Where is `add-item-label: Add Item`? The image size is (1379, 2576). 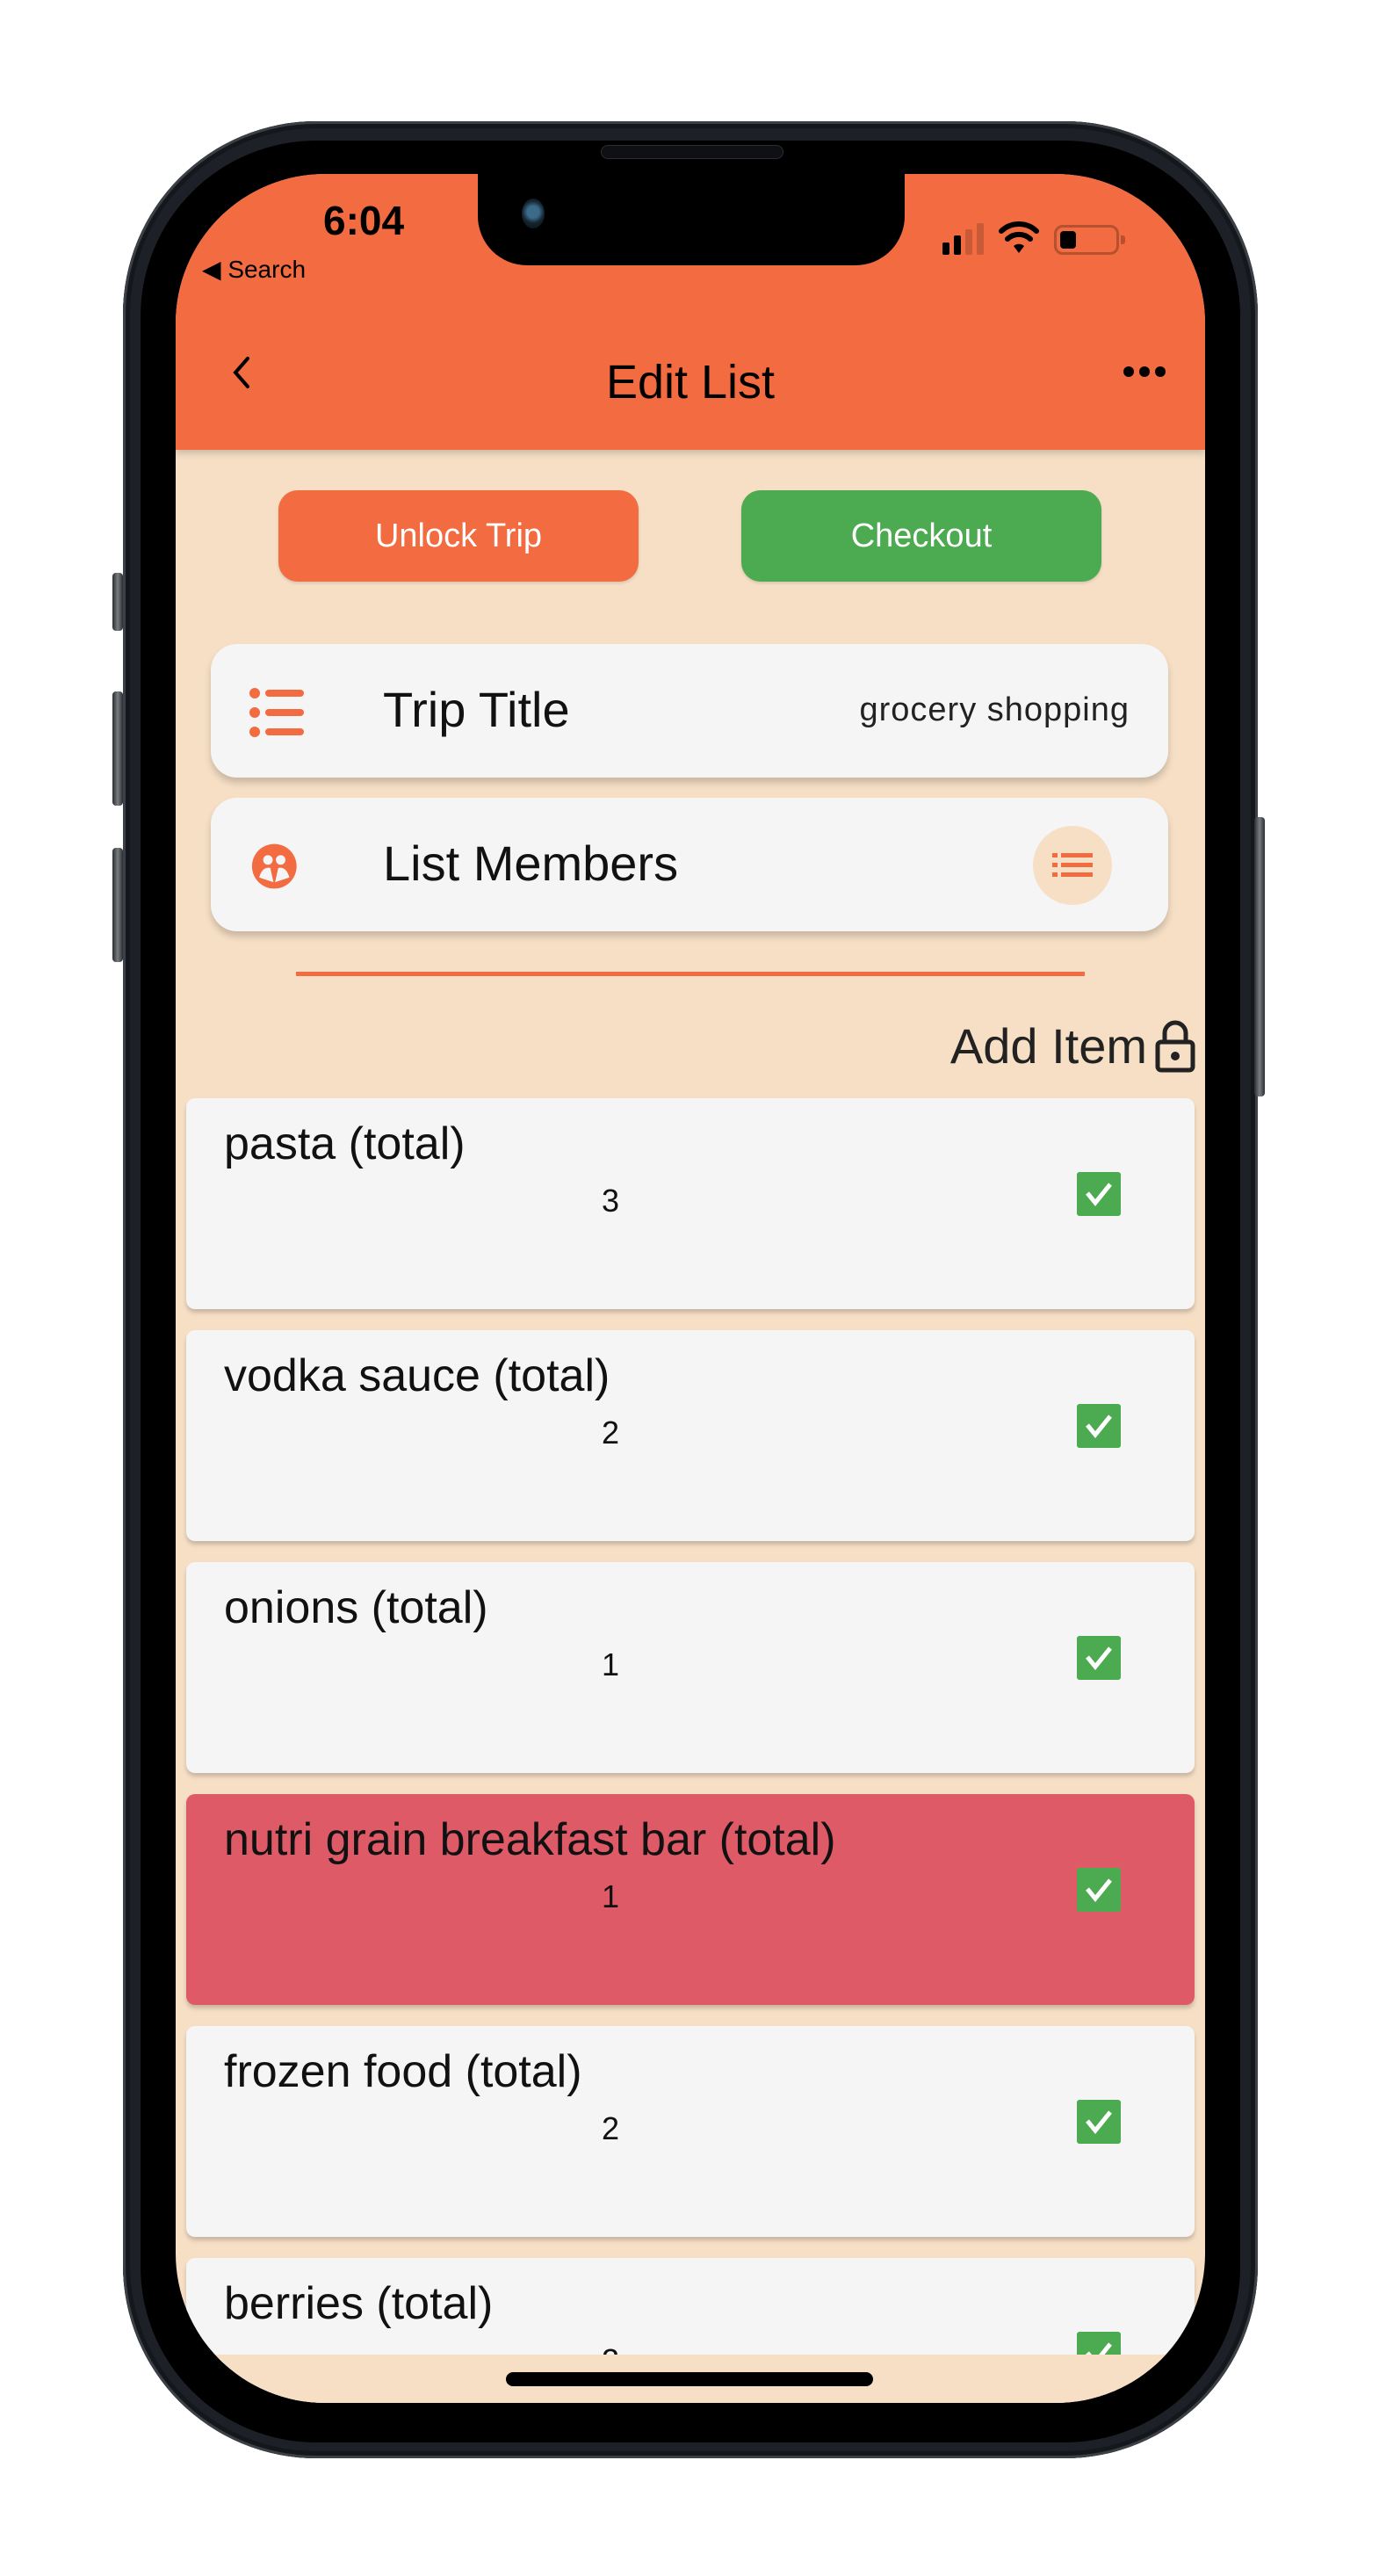
add-item-label: Add Item is located at coordinates (1048, 1046).